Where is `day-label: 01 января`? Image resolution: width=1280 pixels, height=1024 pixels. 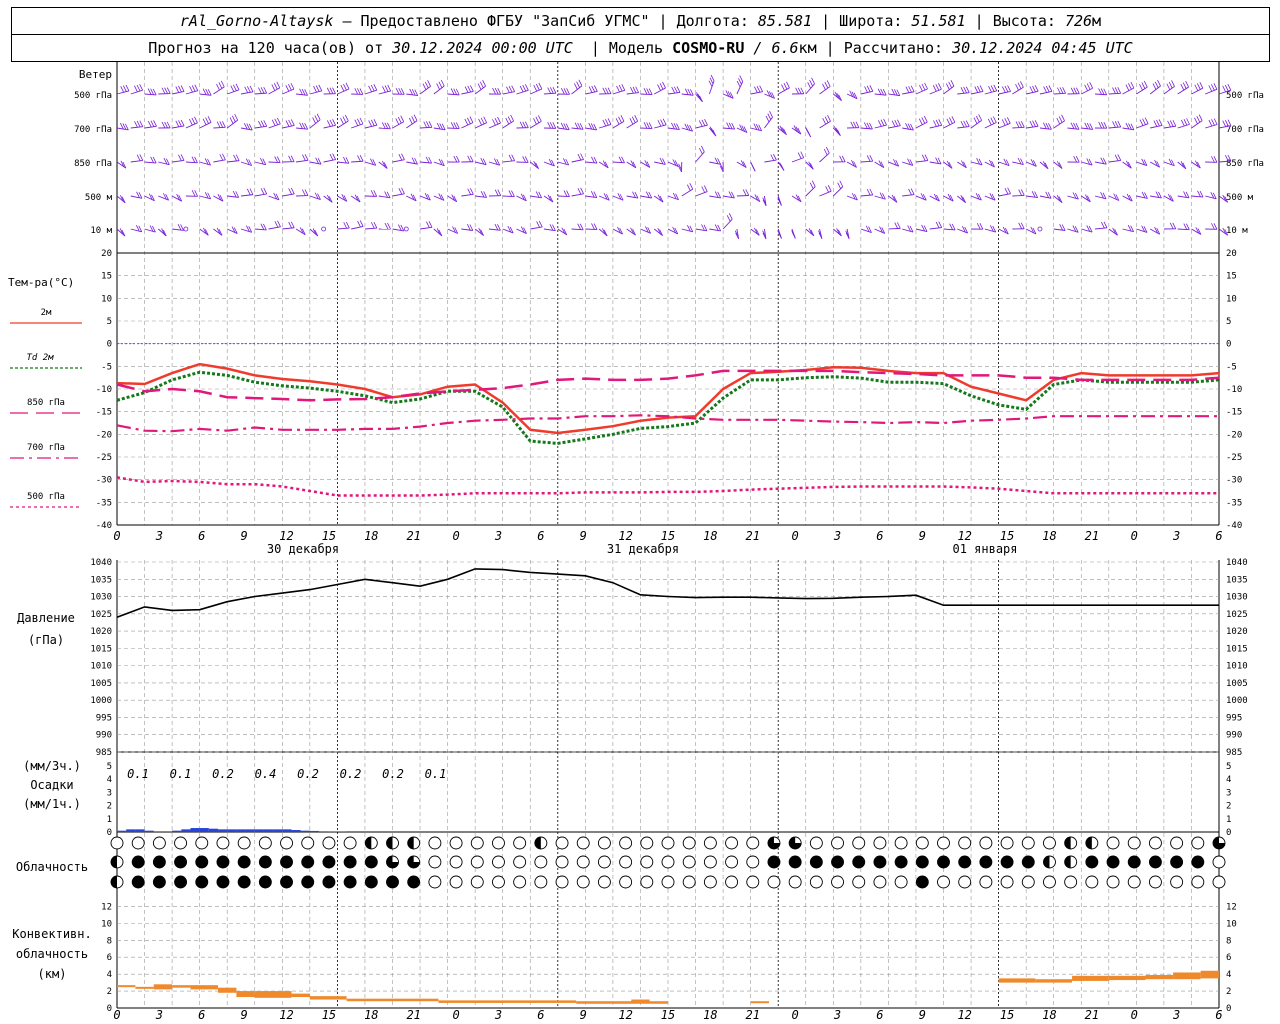 day-label: 01 января is located at coordinates (984, 549).